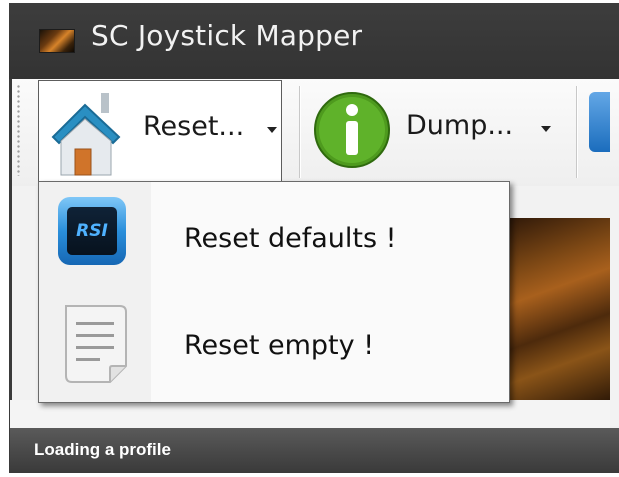 The width and height of the screenshot is (619, 477). What do you see at coordinates (102, 449) in the screenshot?
I see `status-caption: Loading a profile` at bounding box center [102, 449].